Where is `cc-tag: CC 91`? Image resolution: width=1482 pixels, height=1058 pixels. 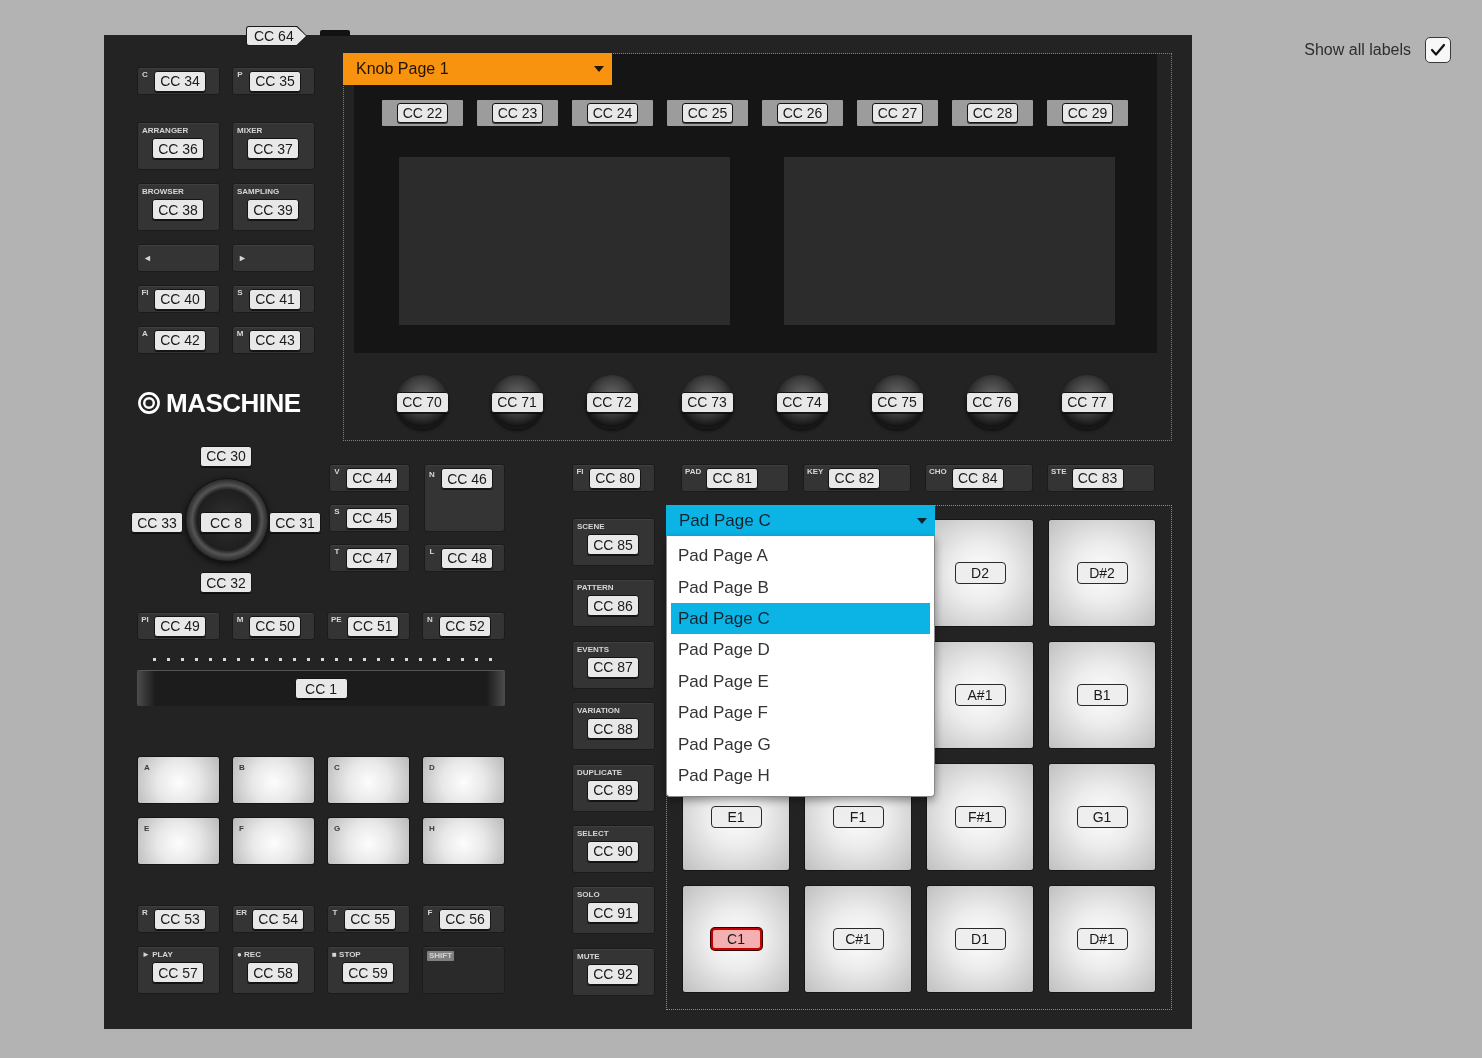 cc-tag: CC 91 is located at coordinates (613, 913).